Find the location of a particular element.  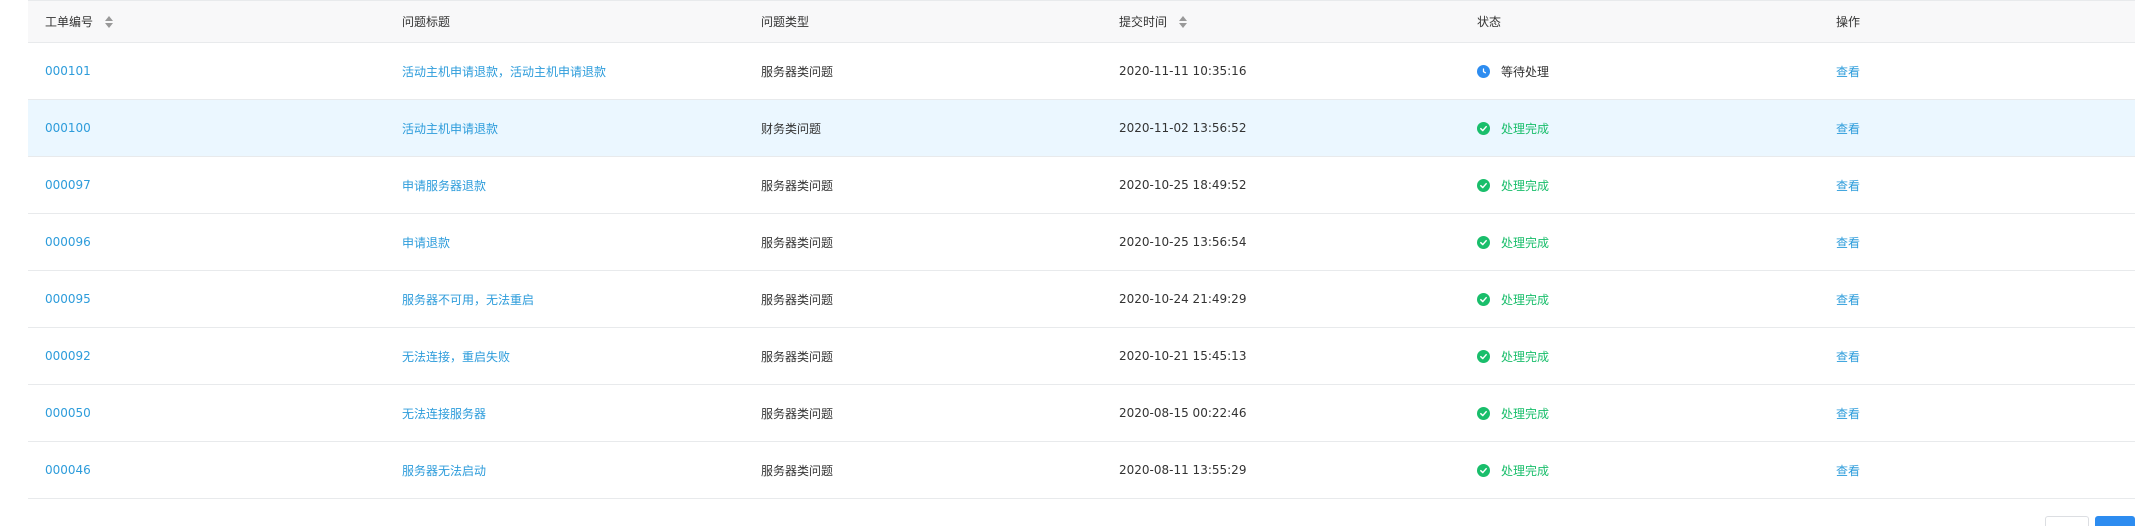

ticket-title-link: 无法连接，重启失败 is located at coordinates (456, 356).